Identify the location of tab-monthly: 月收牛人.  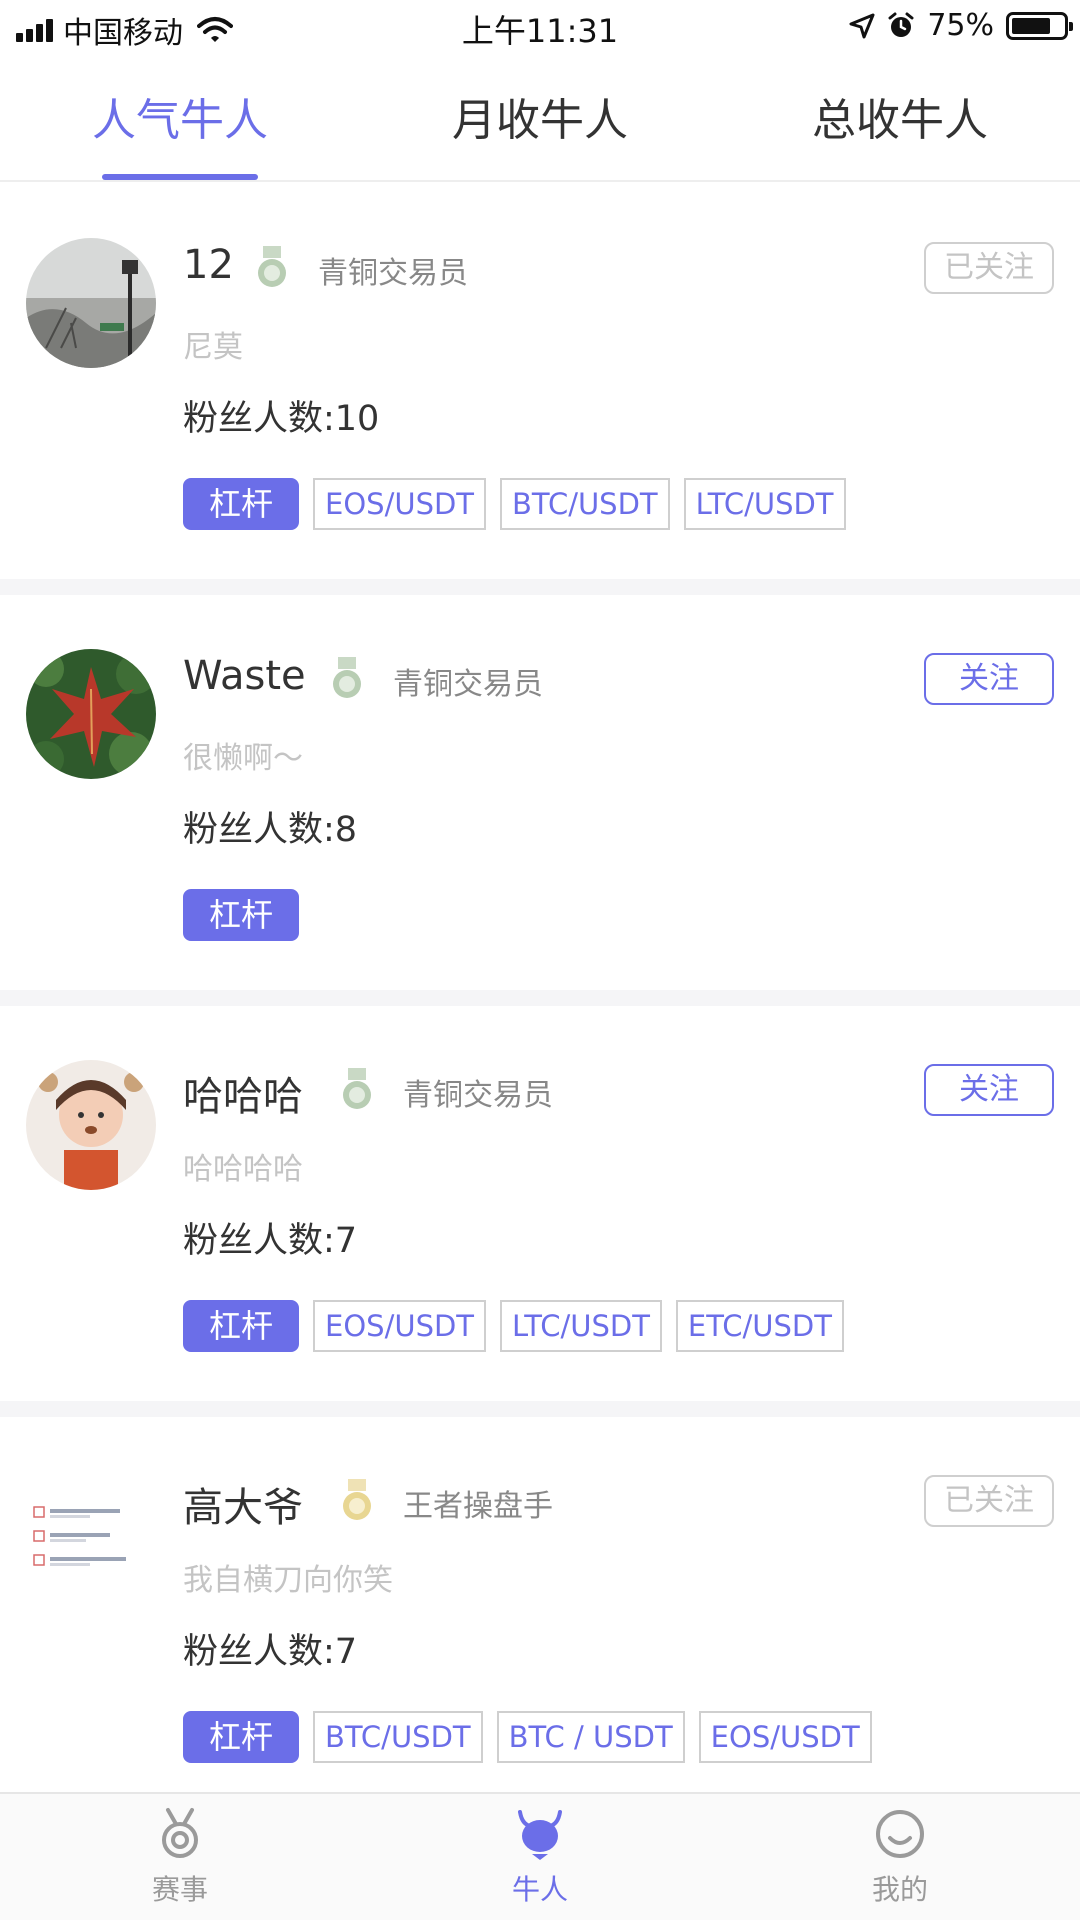
(540, 116).